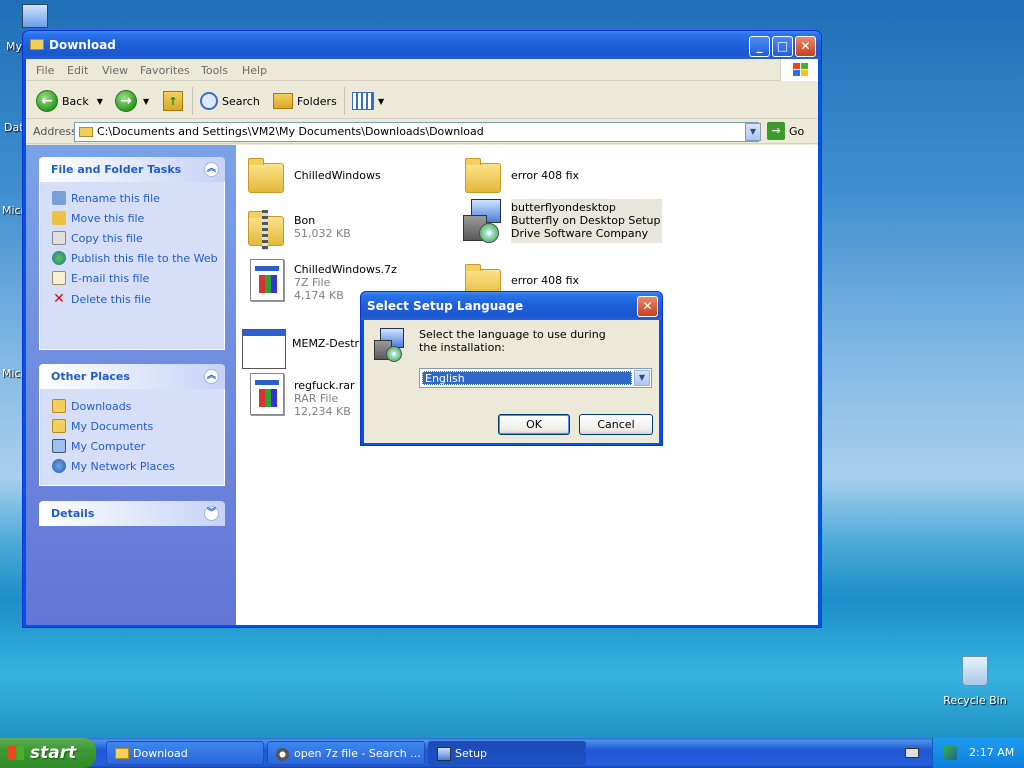  I want to click on file-item: ChilledWindows, so click(312, 177).